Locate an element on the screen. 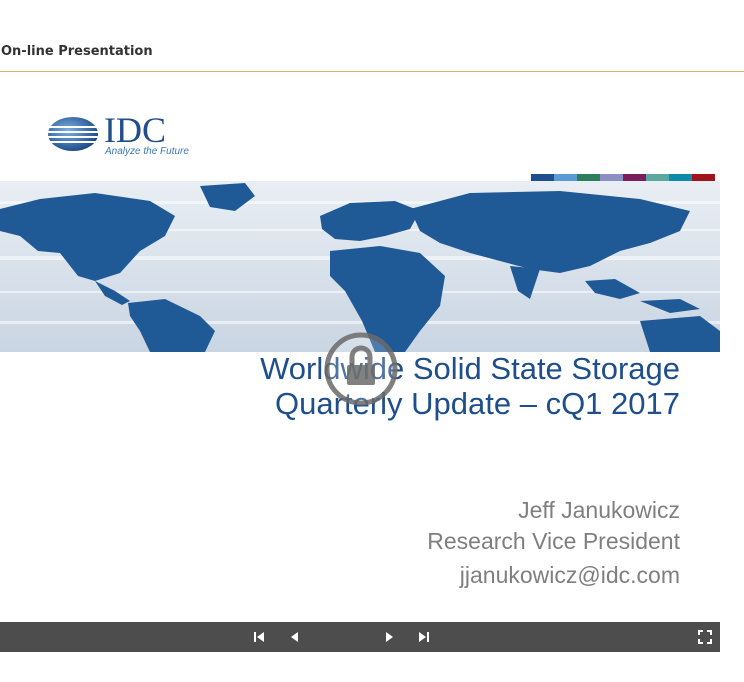 The width and height of the screenshot is (744, 682). presentation-controls is located at coordinates (360, 637).